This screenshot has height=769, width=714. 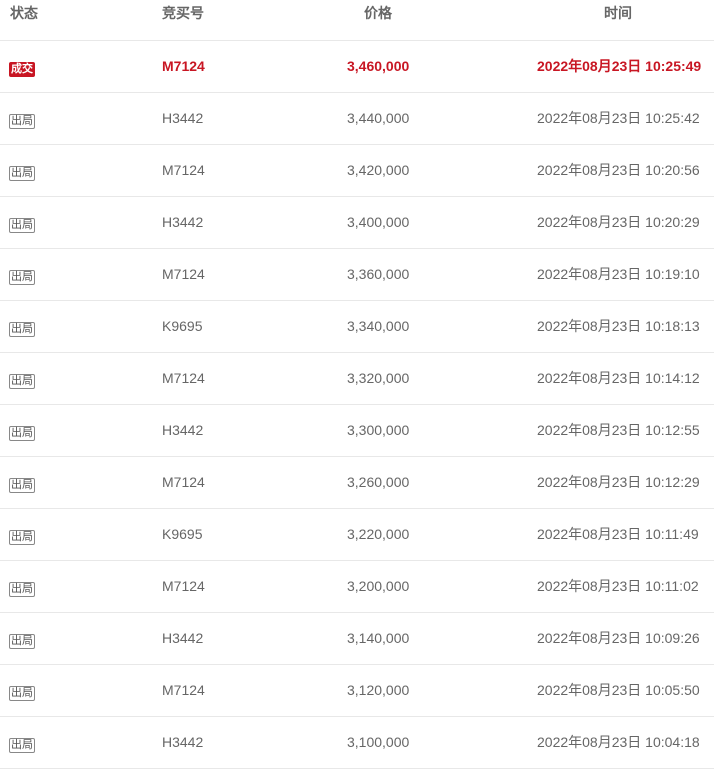 I want to click on row-time: 2022年08月23日 10:20:56, so click(x=618, y=170).